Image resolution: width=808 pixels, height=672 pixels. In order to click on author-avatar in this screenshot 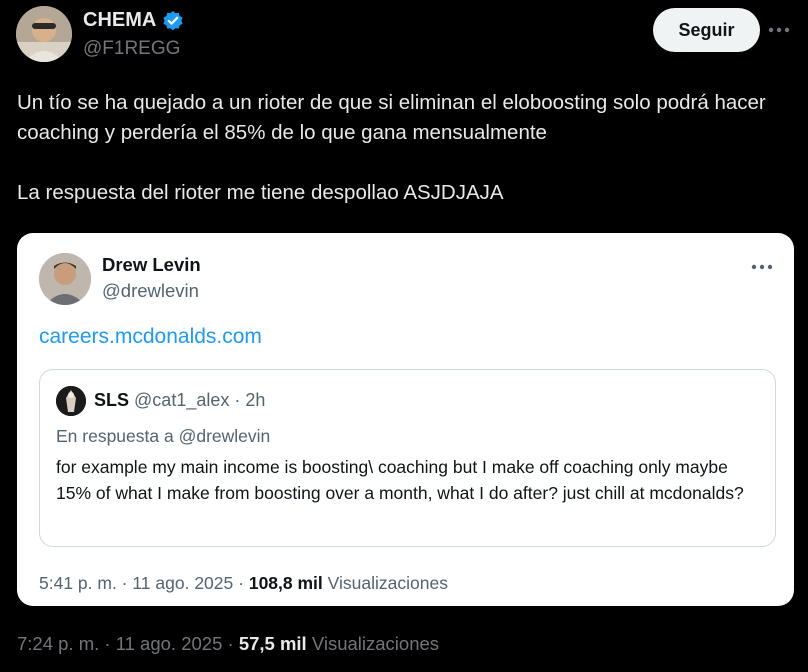, I will do `click(44, 34)`.